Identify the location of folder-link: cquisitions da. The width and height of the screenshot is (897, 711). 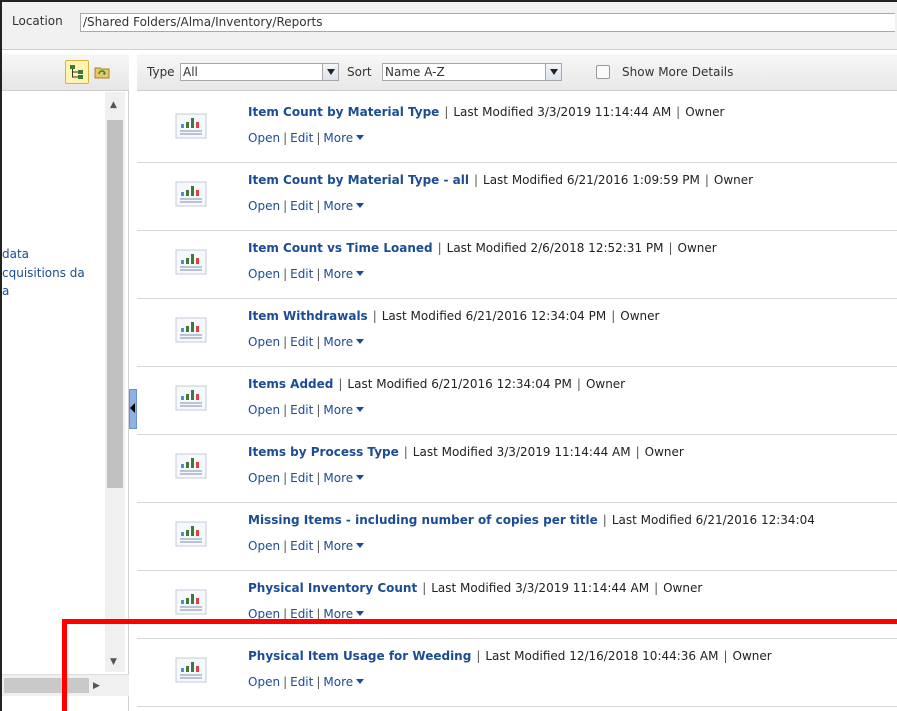
(52, 273).